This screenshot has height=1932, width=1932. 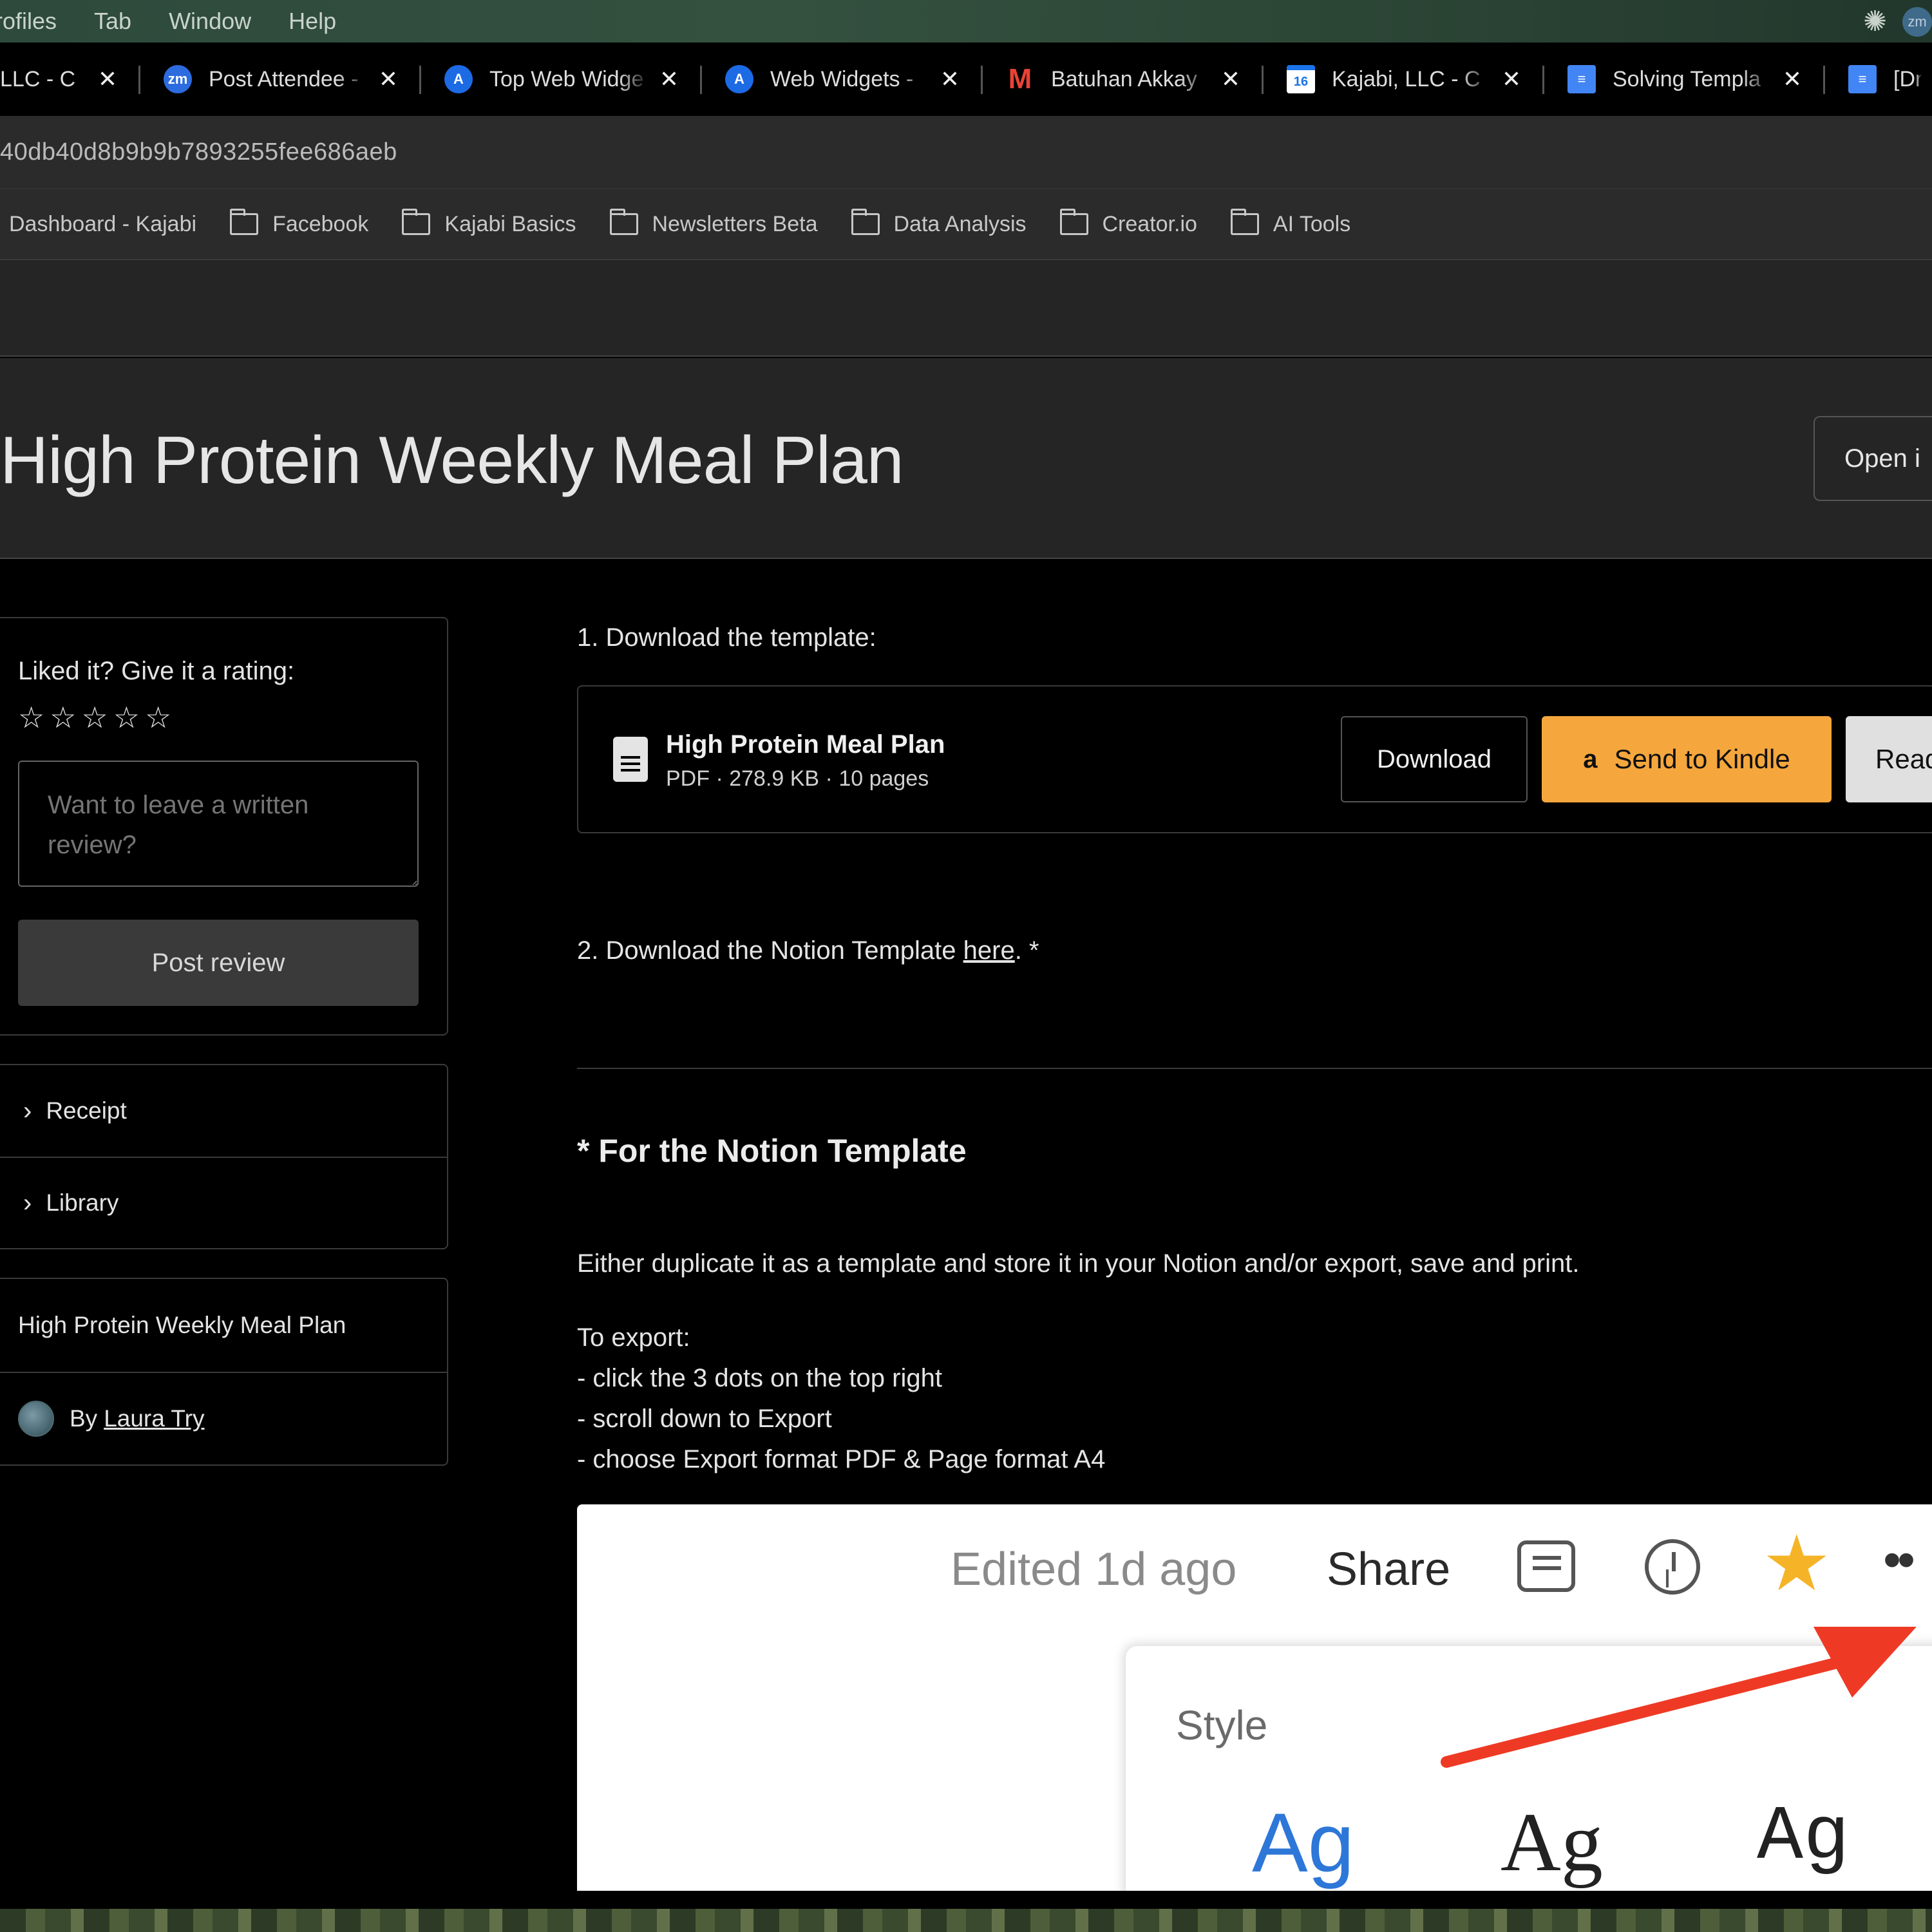 What do you see at coordinates (1149, 224) in the screenshot?
I see `bookmark-label: Creator.io` at bounding box center [1149, 224].